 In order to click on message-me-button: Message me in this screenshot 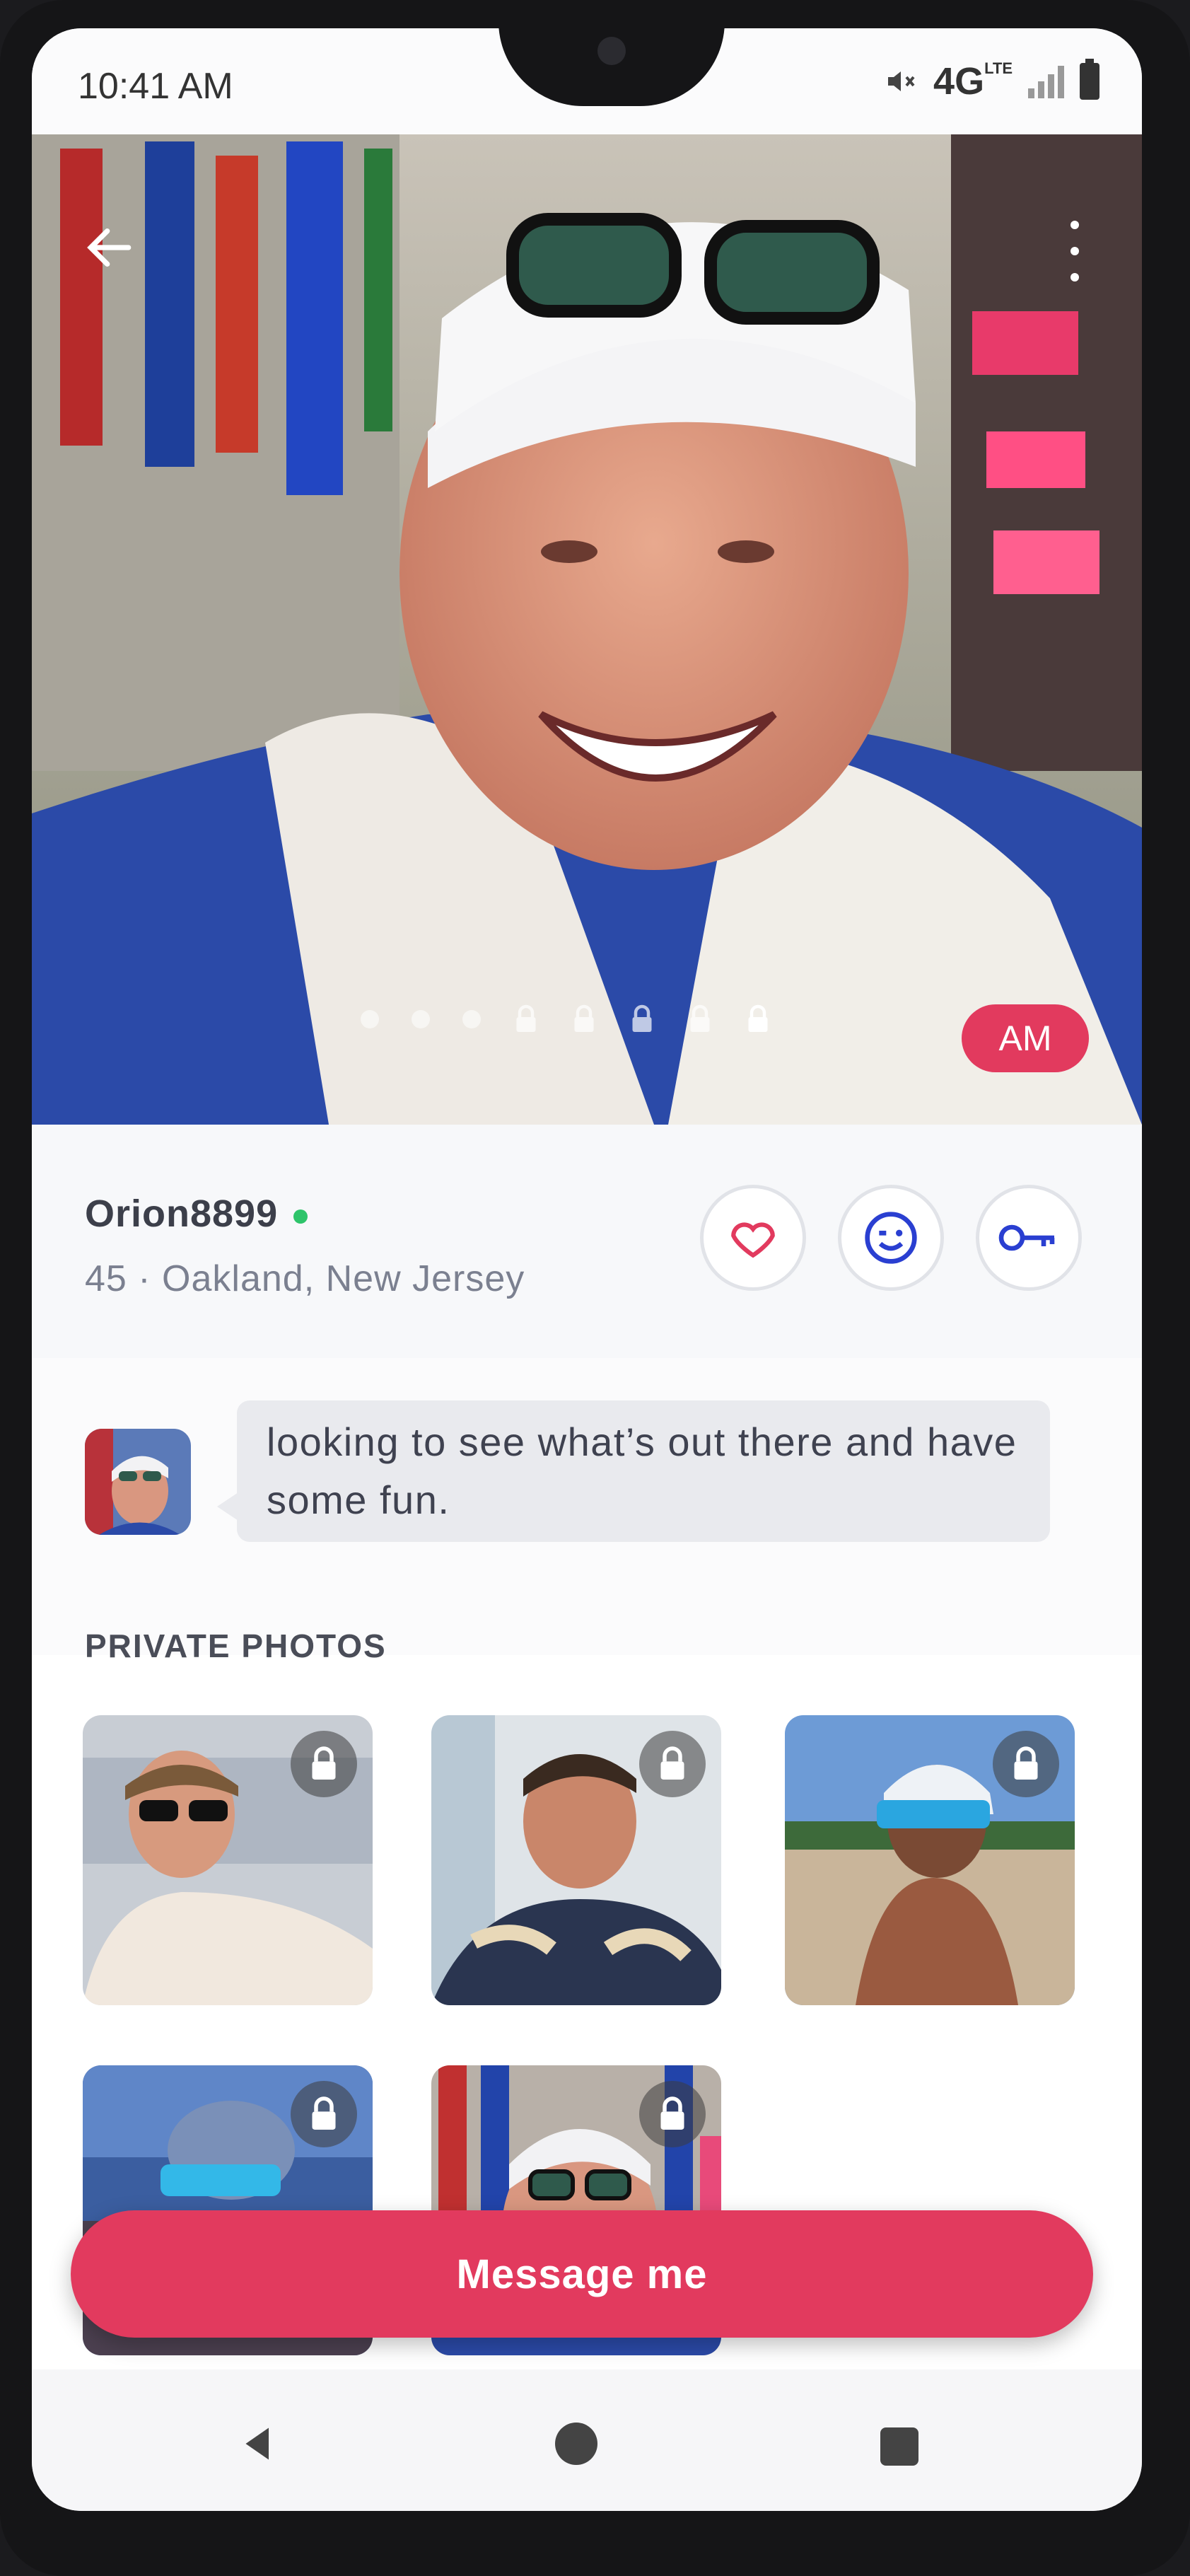, I will do `click(582, 2274)`.